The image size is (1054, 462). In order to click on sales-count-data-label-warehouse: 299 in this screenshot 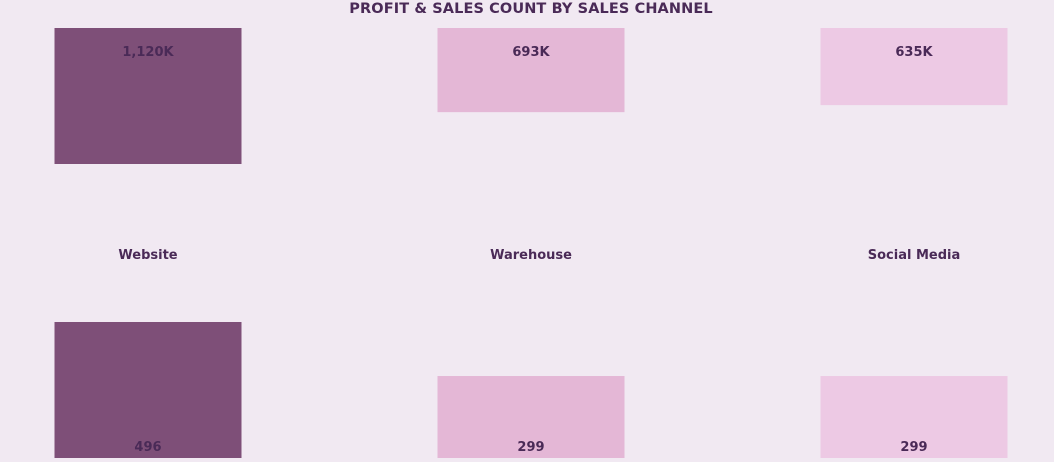, I will do `click(530, 447)`.